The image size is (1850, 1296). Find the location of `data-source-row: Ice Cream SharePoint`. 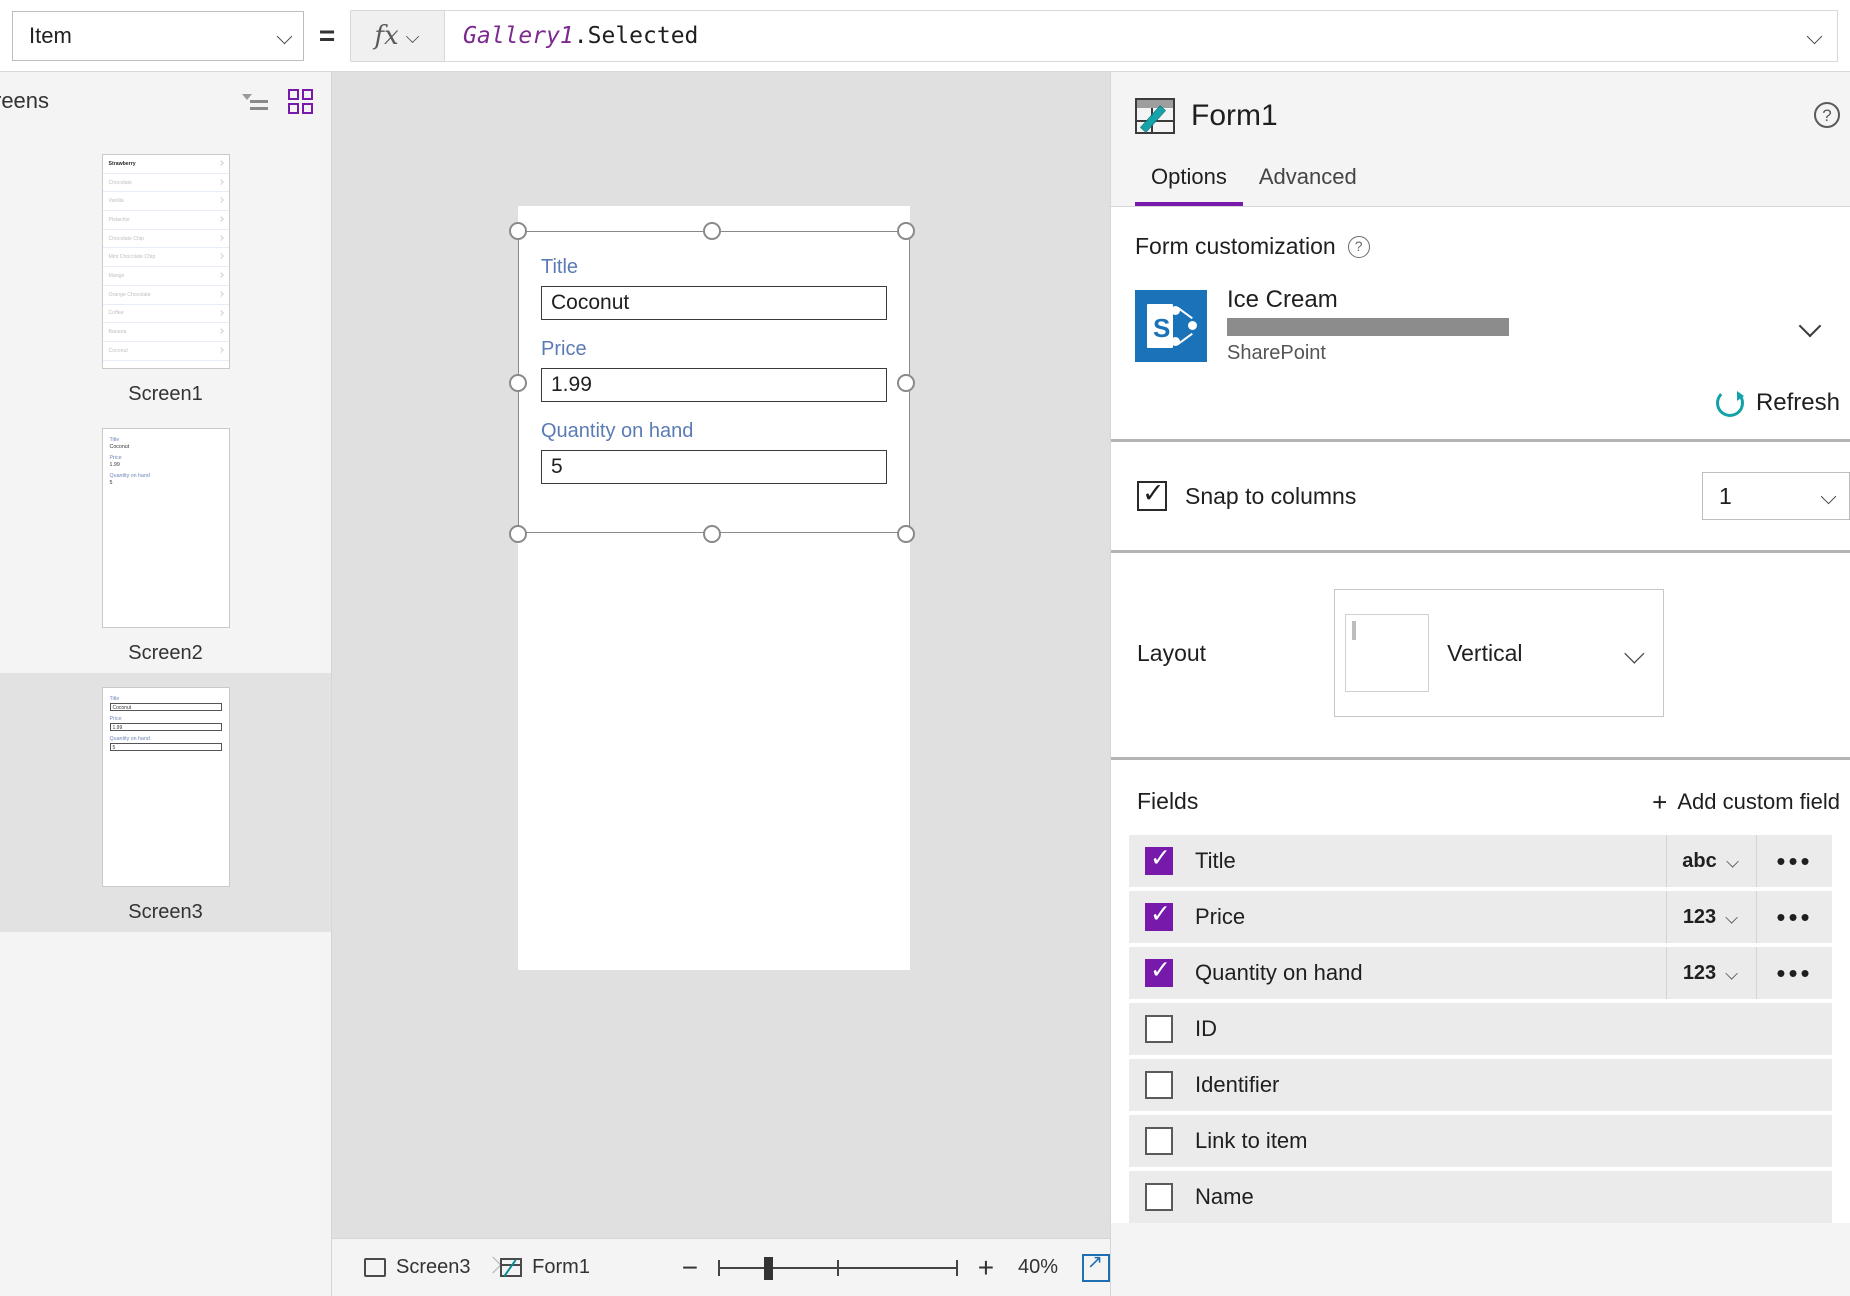

data-source-row: Ice Cream SharePoint is located at coordinates (1480, 312).